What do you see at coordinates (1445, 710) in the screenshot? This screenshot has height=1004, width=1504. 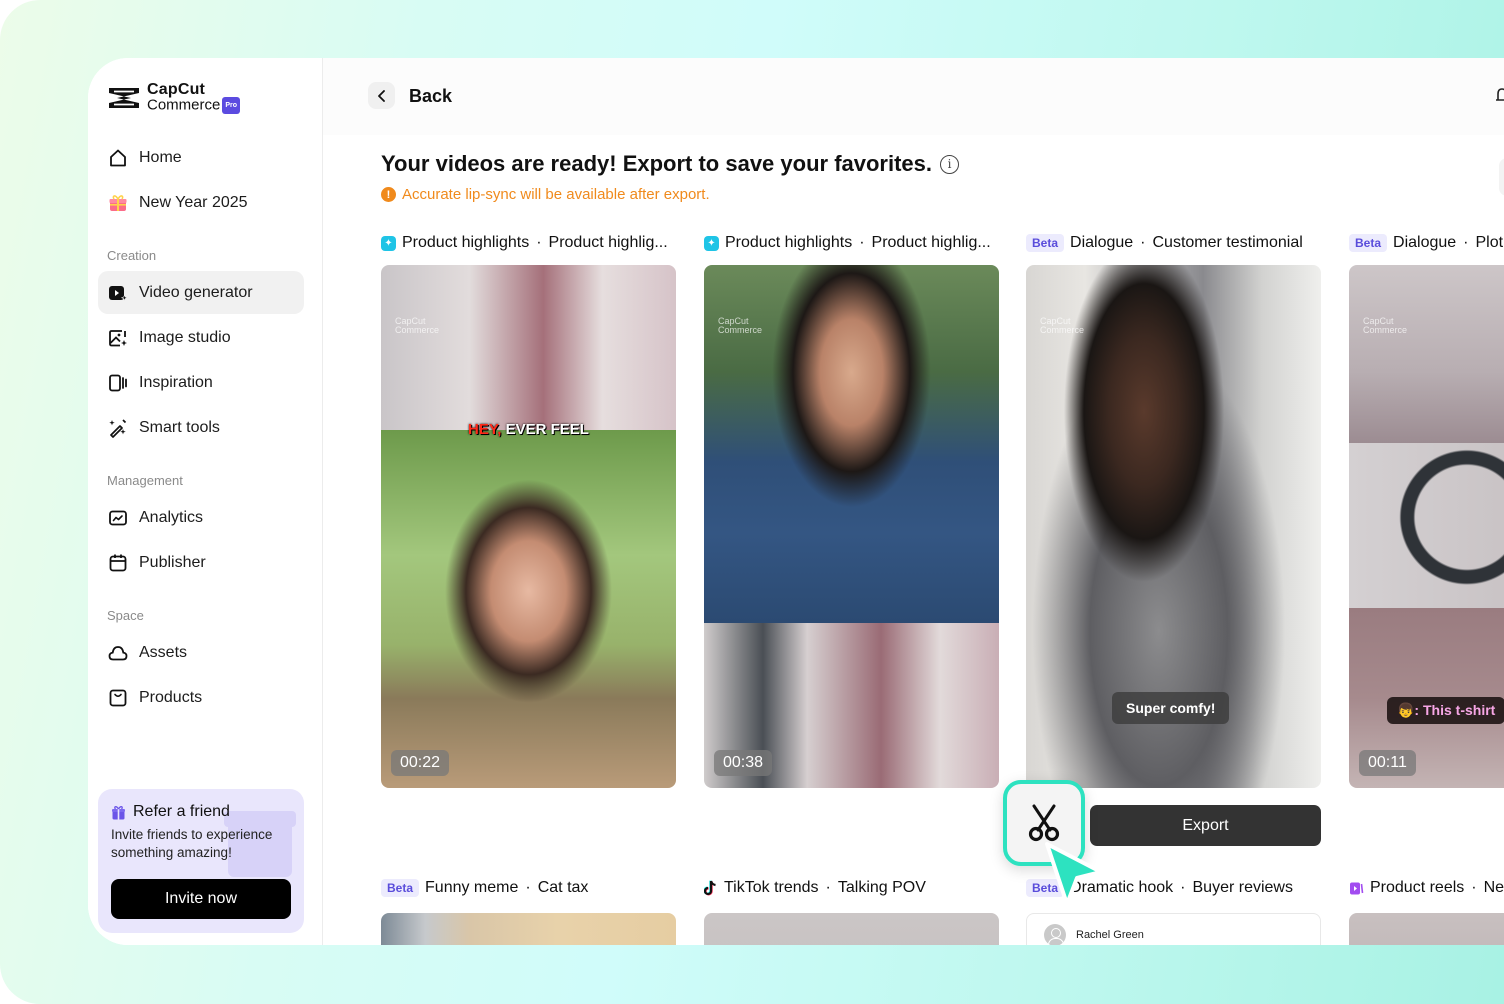 I see `video-caption: 👦: This t-shirt` at bounding box center [1445, 710].